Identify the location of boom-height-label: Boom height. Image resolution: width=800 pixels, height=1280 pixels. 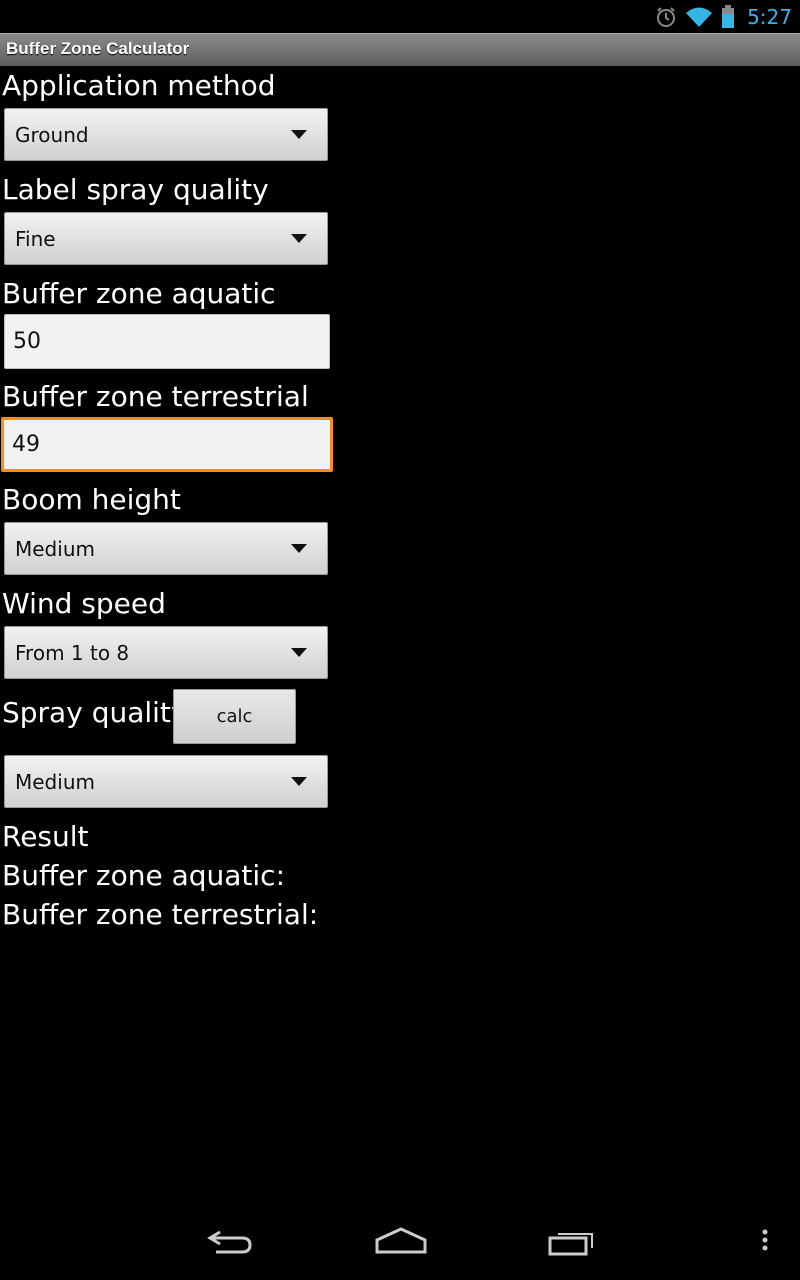
(91, 499).